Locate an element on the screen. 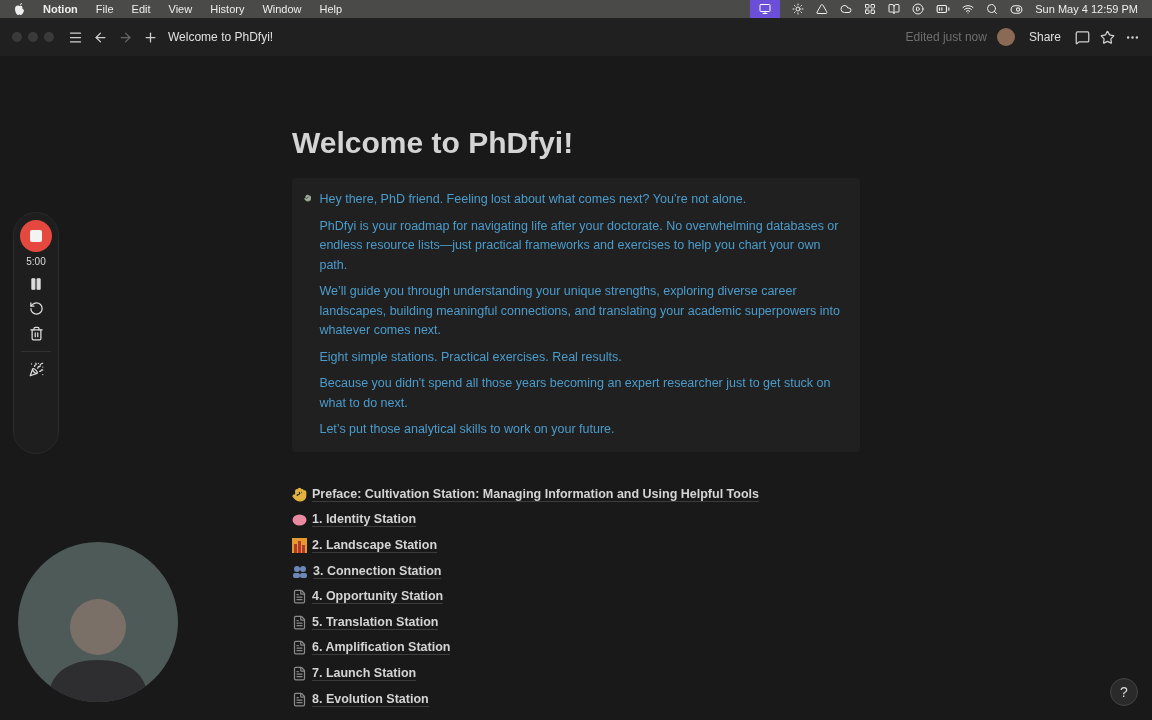 This screenshot has width=1152, height=720. page-link: 7. Launch Station is located at coordinates (364, 673).